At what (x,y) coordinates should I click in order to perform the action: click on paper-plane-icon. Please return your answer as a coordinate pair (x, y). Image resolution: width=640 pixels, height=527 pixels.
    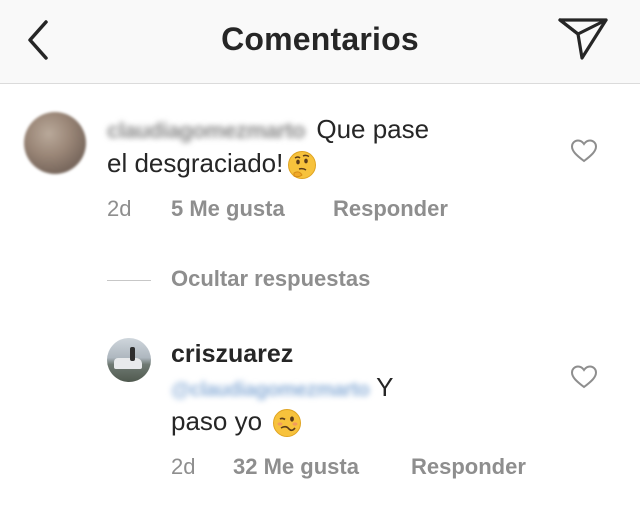
    Looking at the image, I should click on (583, 39).